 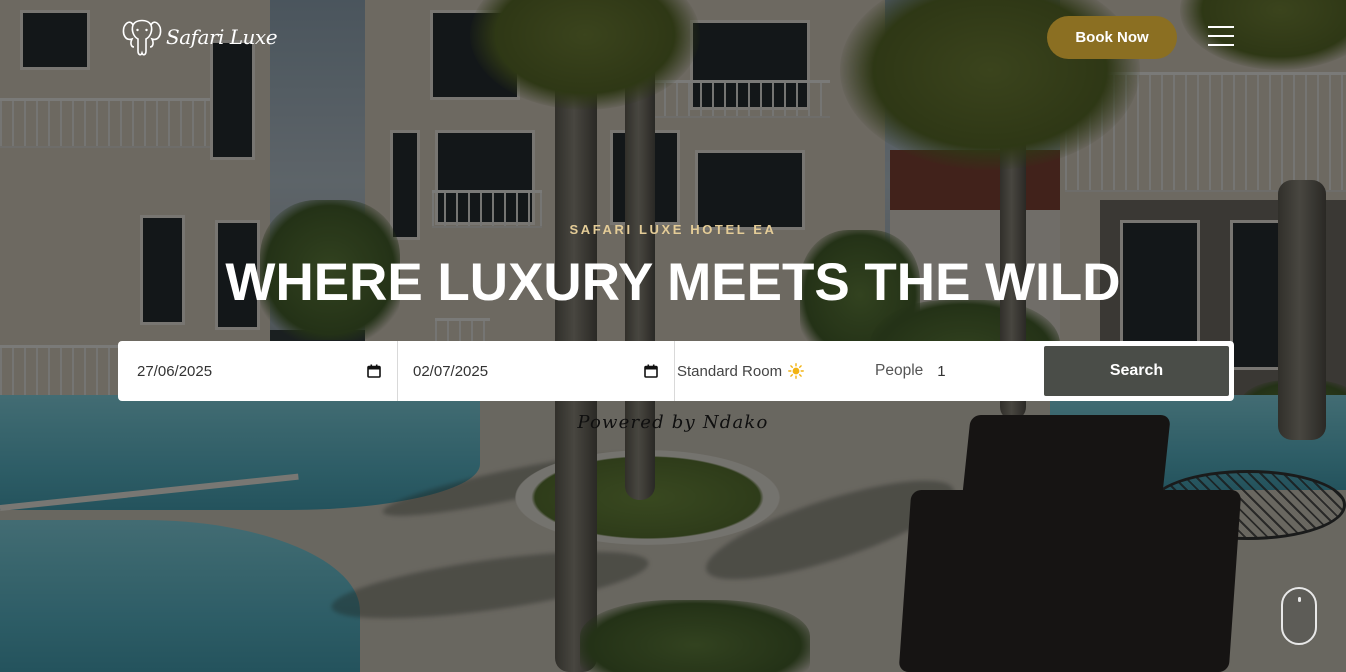 What do you see at coordinates (536, 371) in the screenshot?
I see `check-out-date-input: 02/07/2025` at bounding box center [536, 371].